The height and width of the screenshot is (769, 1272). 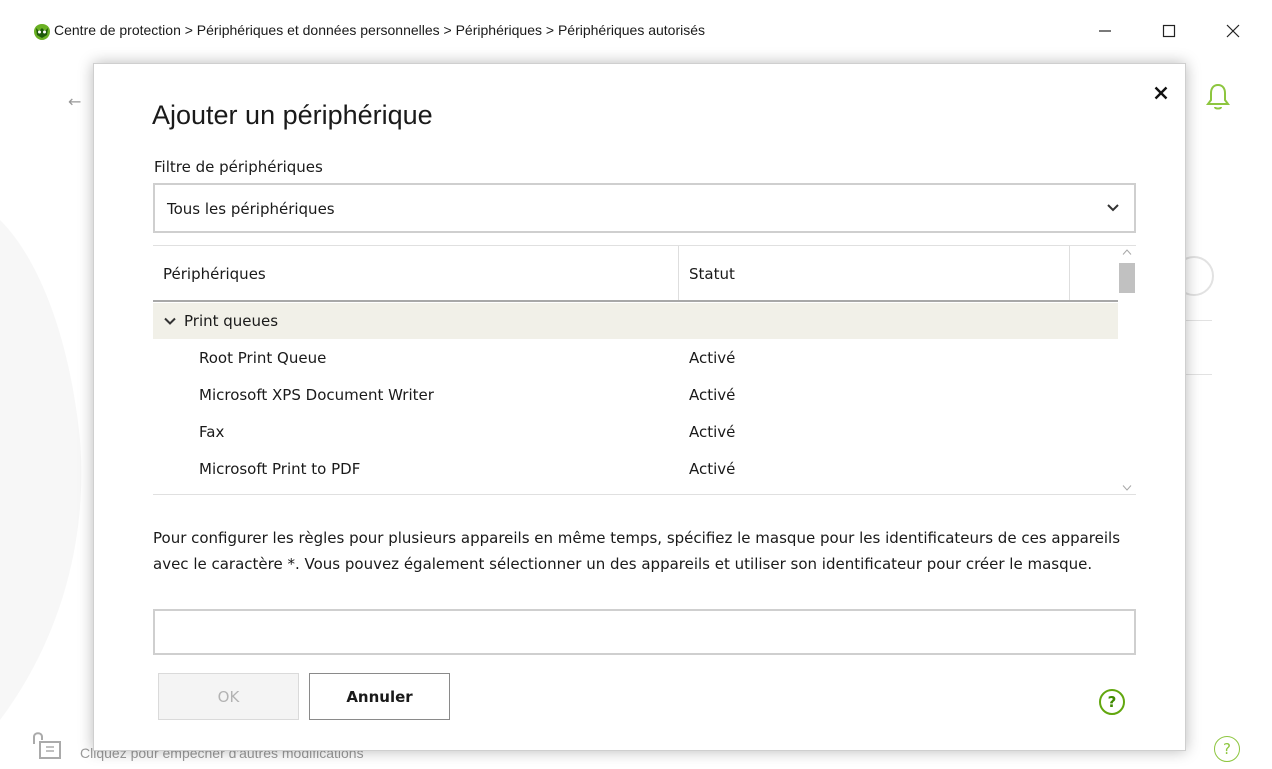 I want to click on table-row: Root Print Queue Activé, so click(x=635, y=357).